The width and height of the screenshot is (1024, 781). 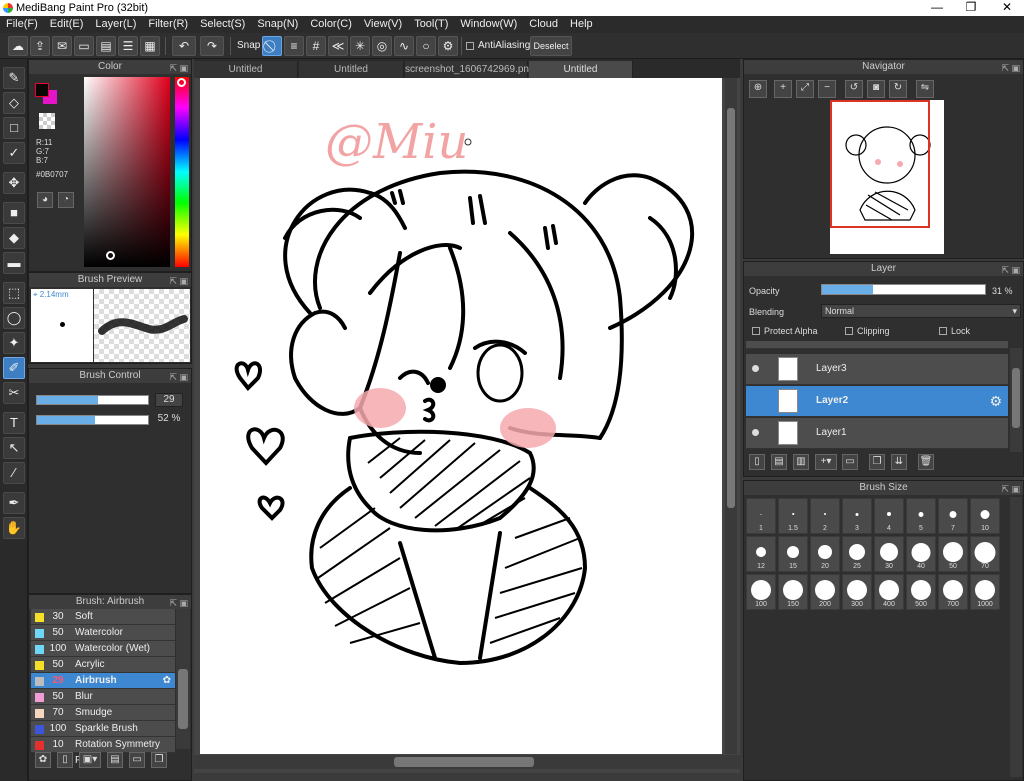 I want to click on brush-size-cell: 7, so click(x=953, y=516).